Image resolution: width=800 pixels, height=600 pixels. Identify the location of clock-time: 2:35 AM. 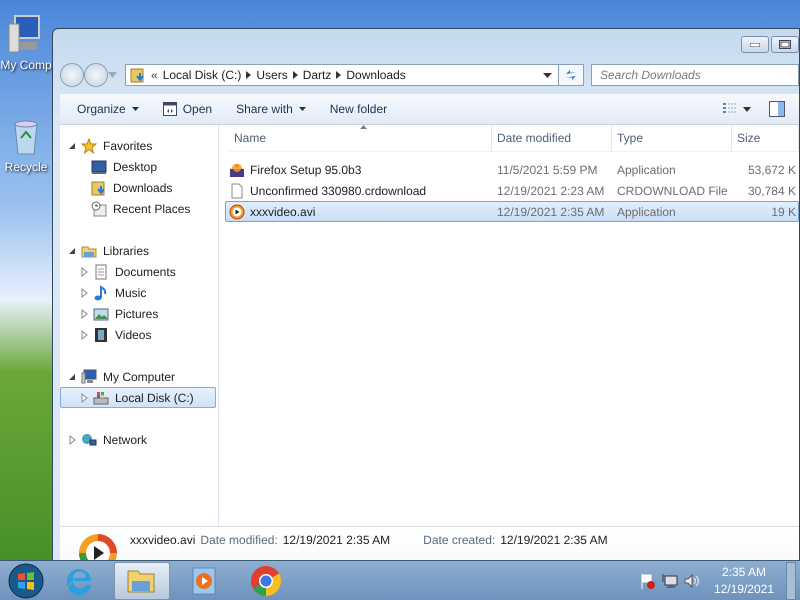
(744, 572).